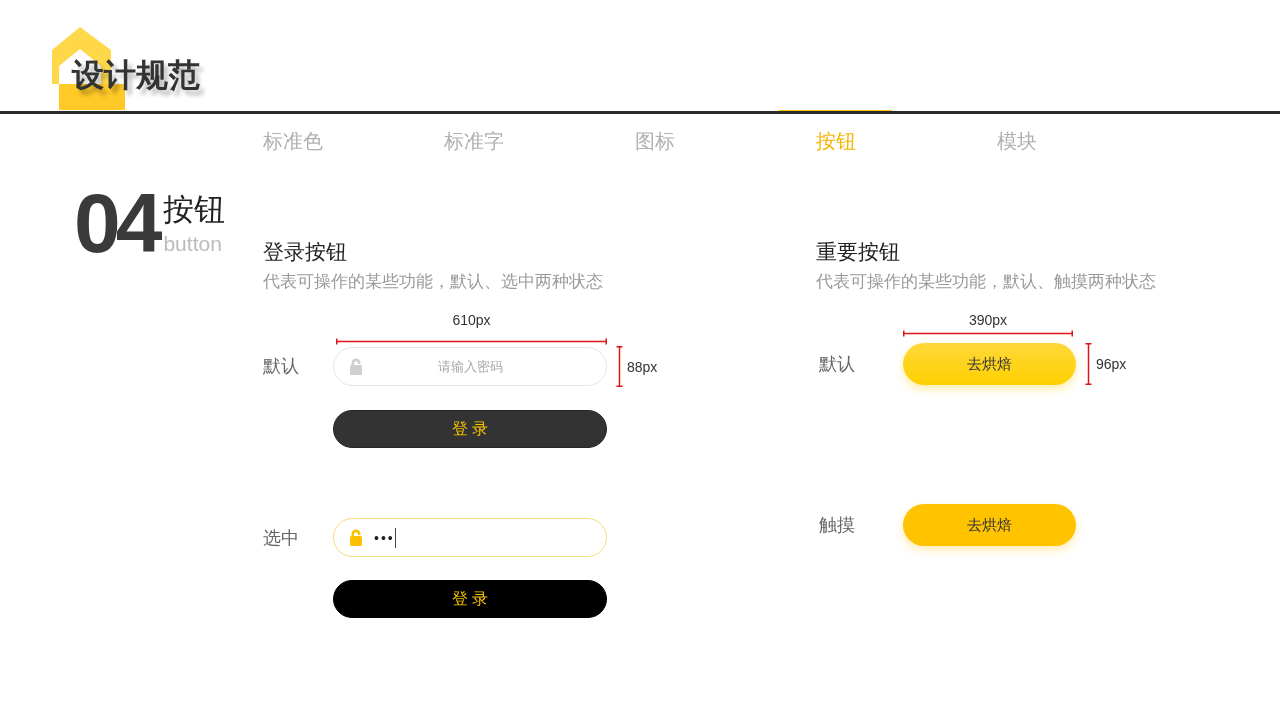 The image size is (1280, 720). What do you see at coordinates (433, 282) in the screenshot?
I see `group-description: 代表可操作的某些功能，默认、选中两种状态` at bounding box center [433, 282].